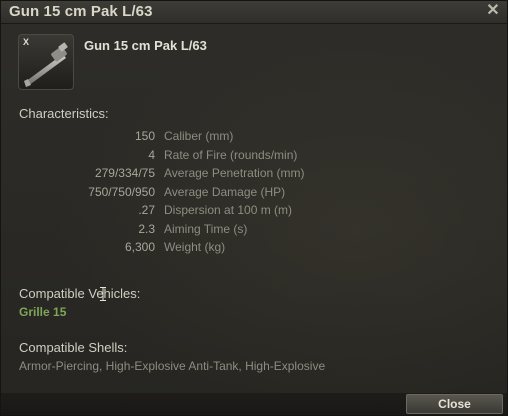 Image resolution: width=508 pixels, height=416 pixels. What do you see at coordinates (64, 113) in the screenshot?
I see `characteristics-heading: Characteristics:` at bounding box center [64, 113].